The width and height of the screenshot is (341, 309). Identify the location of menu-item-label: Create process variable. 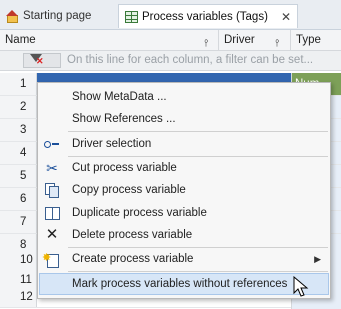
(133, 259).